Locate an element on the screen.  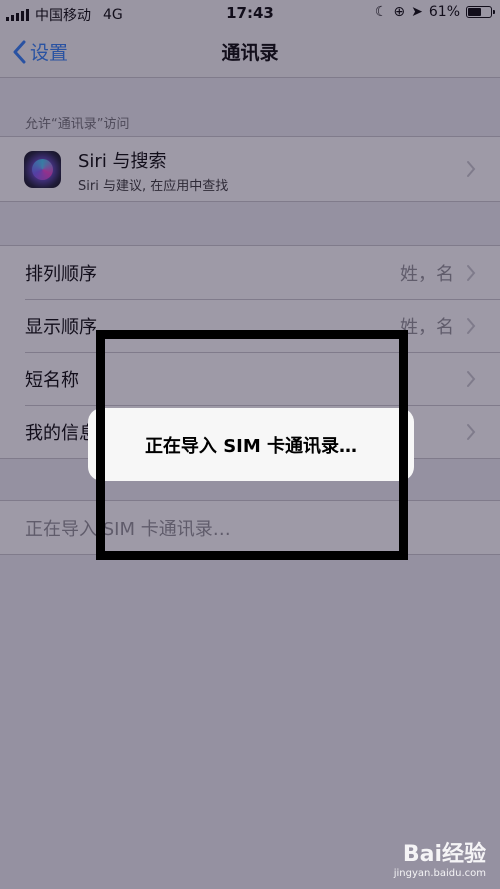
baidu-watermark: Bai经验 jingyan.baidu.com is located at coordinates (440, 861).